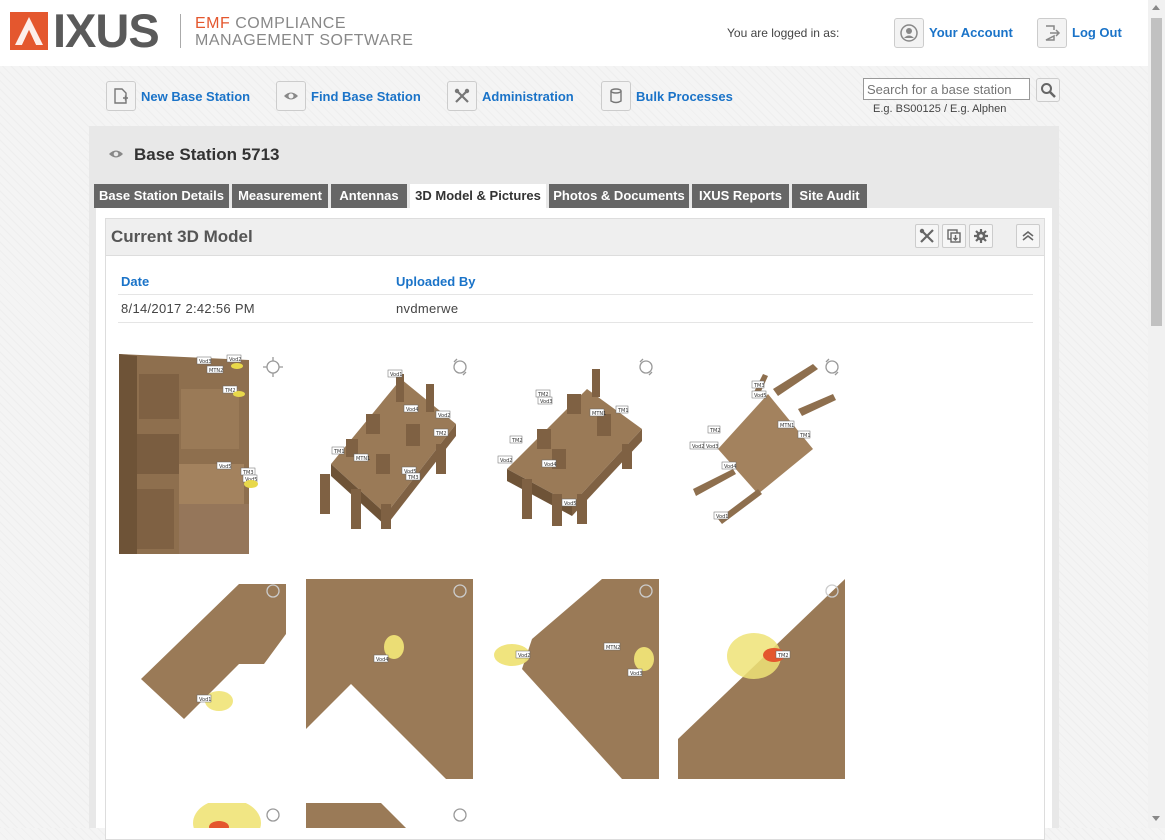 The image size is (1165, 840). I want to click on base-station-search-input, so click(946, 89).